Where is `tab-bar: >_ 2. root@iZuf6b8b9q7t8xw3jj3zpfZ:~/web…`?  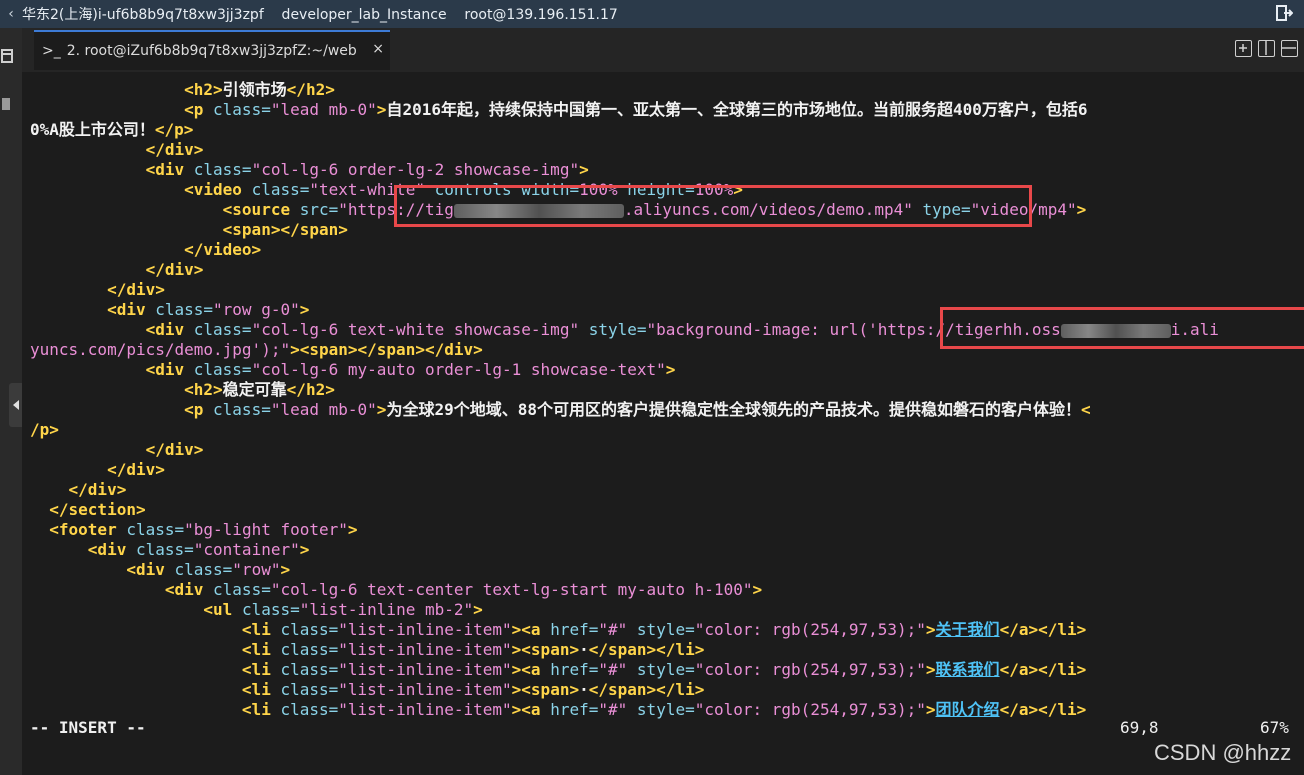
tab-bar: >_ 2. root@iZuf6b8b9q7t8xw3jj3zpfZ:~/web… is located at coordinates (663, 50).